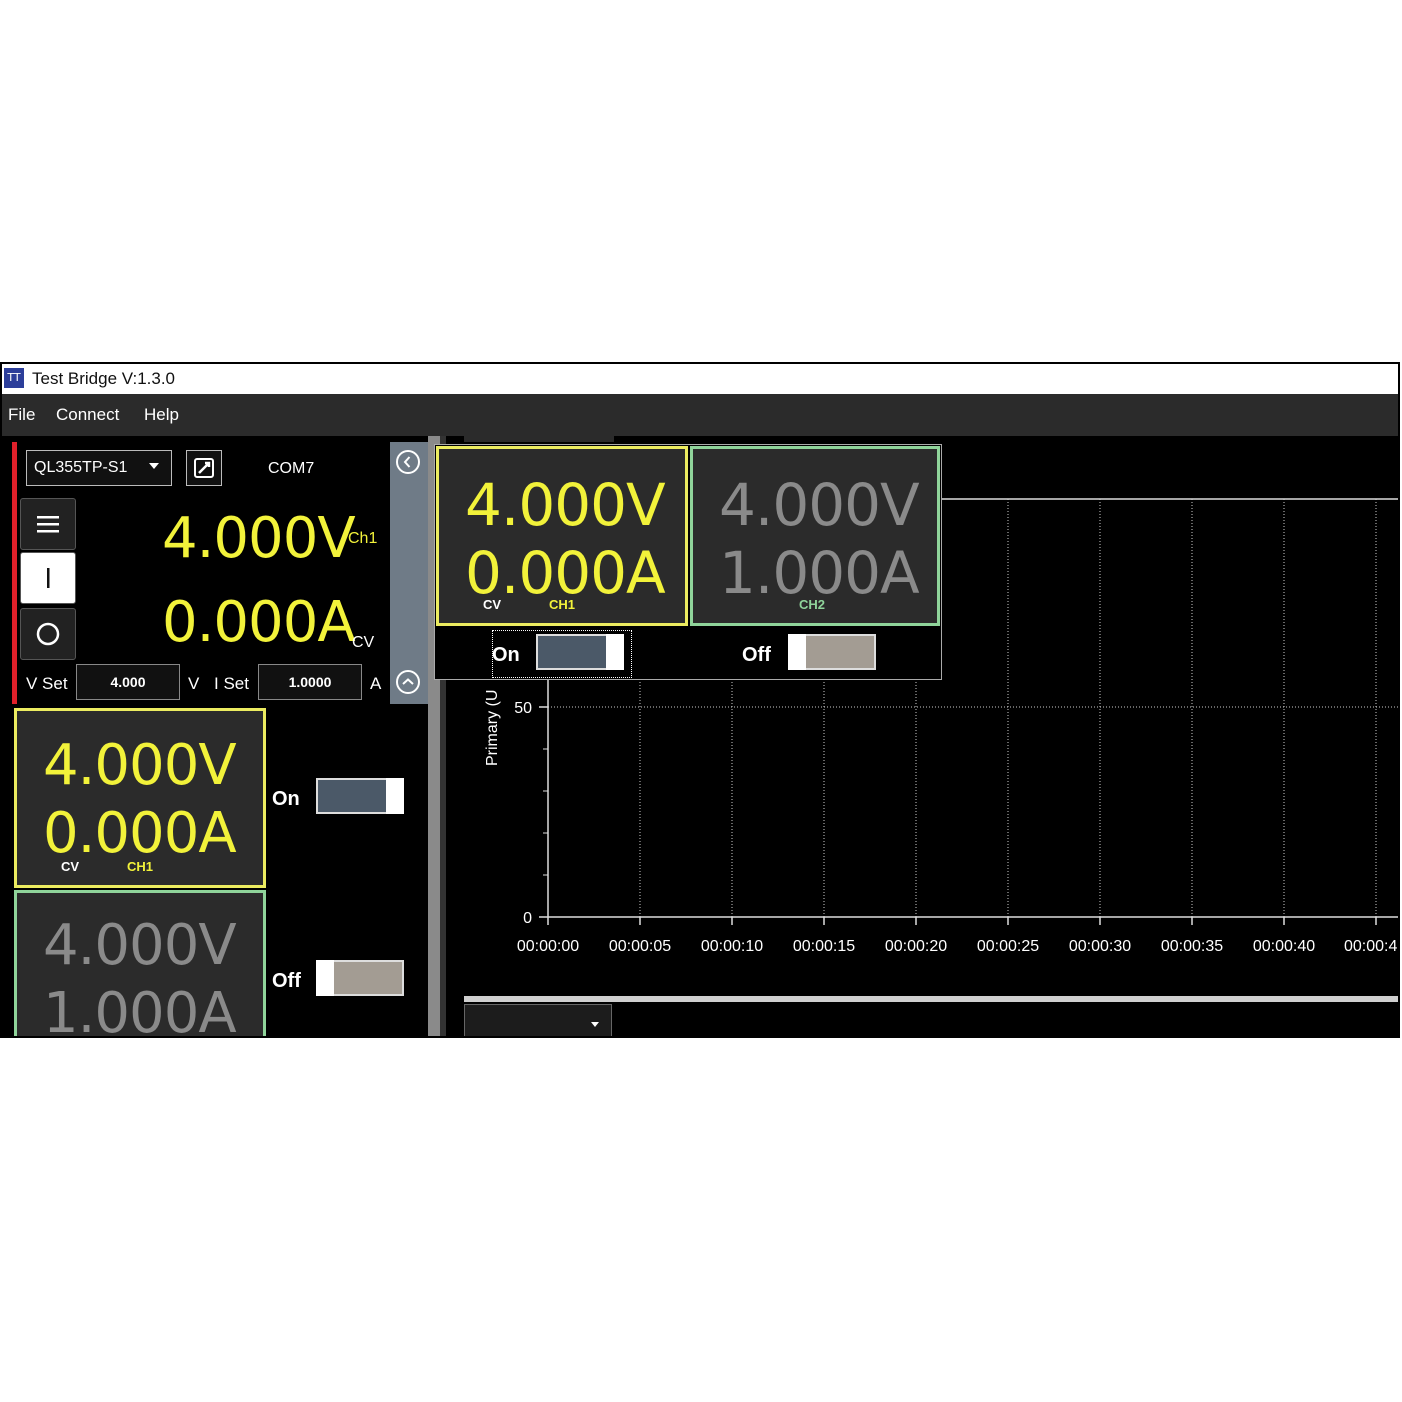 Image resolution: width=1402 pixels, height=1402 pixels. What do you see at coordinates (140, 945) in the screenshot?
I see `ch2-voltage: 4.000V` at bounding box center [140, 945].